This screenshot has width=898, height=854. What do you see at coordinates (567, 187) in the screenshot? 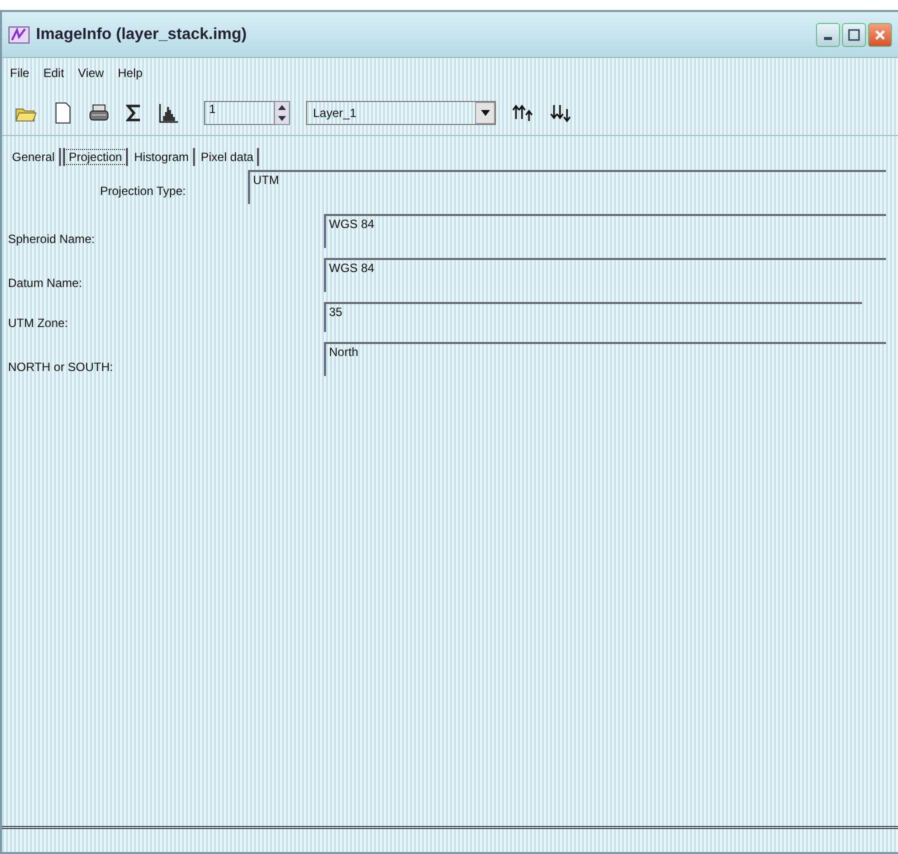
I see `projection-type-field: UTM` at bounding box center [567, 187].